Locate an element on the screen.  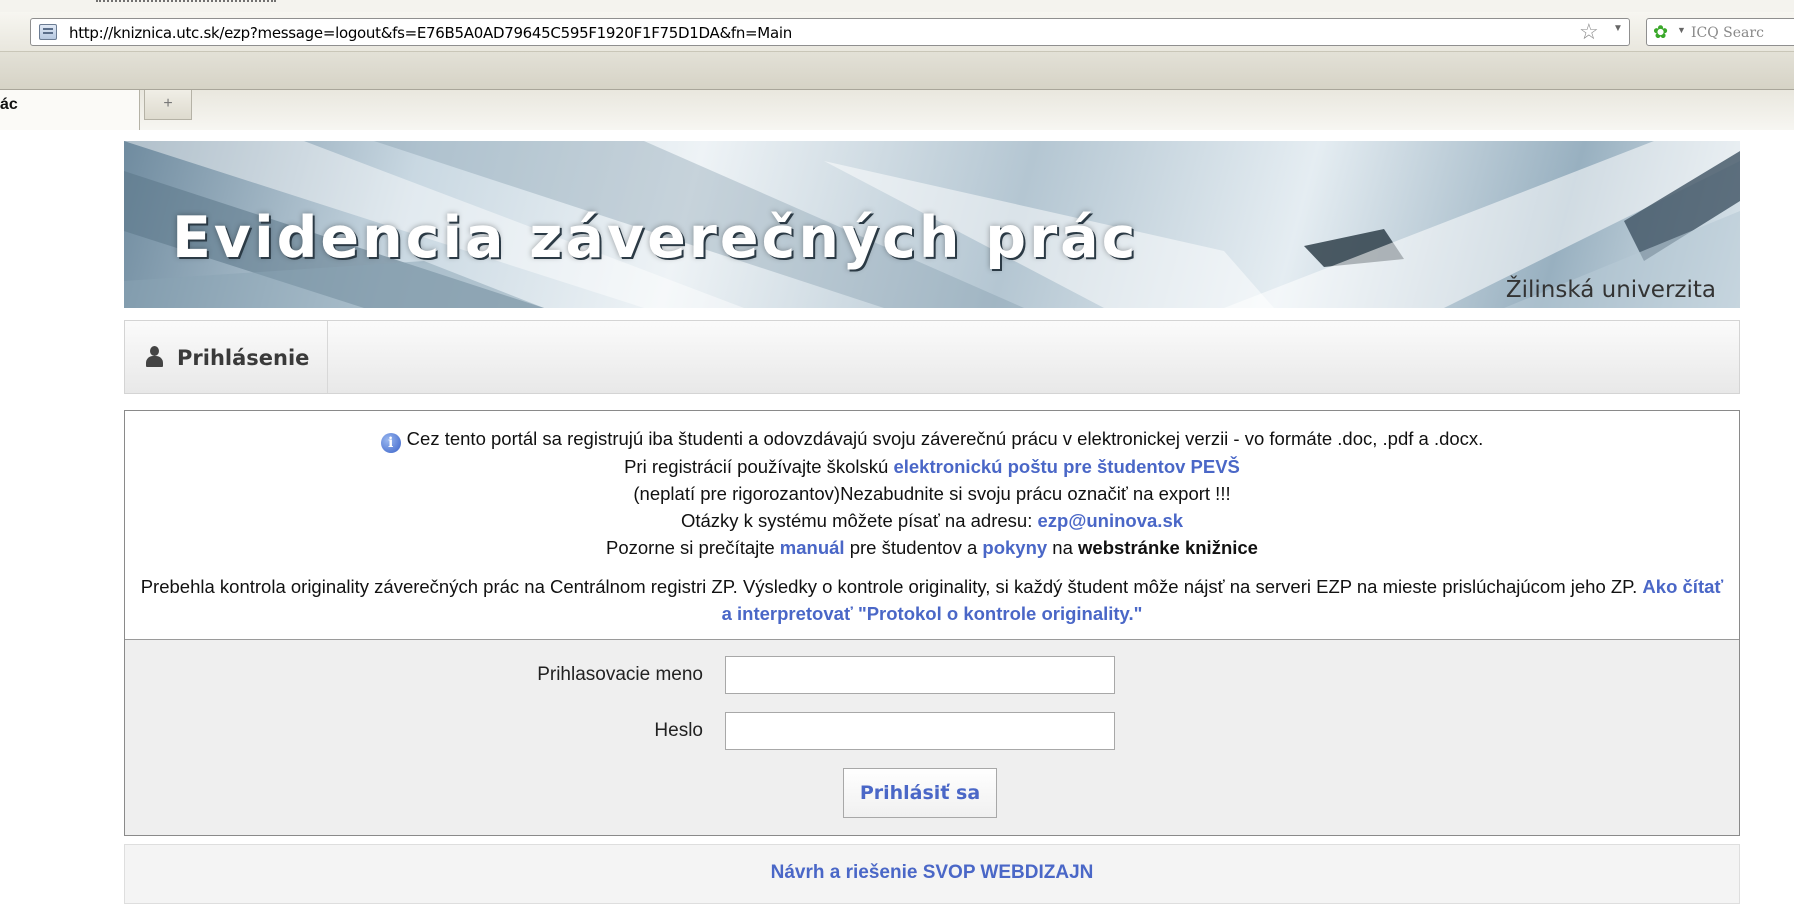
search-box: ✿ ▼ ICQ Searc is located at coordinates (1720, 32).